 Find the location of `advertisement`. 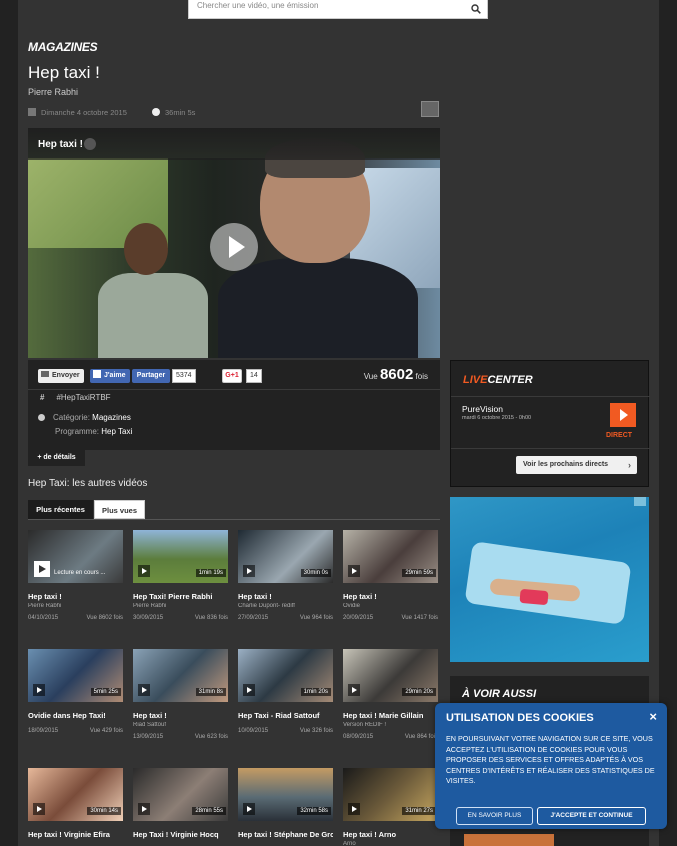

advertisement is located at coordinates (549, 579).